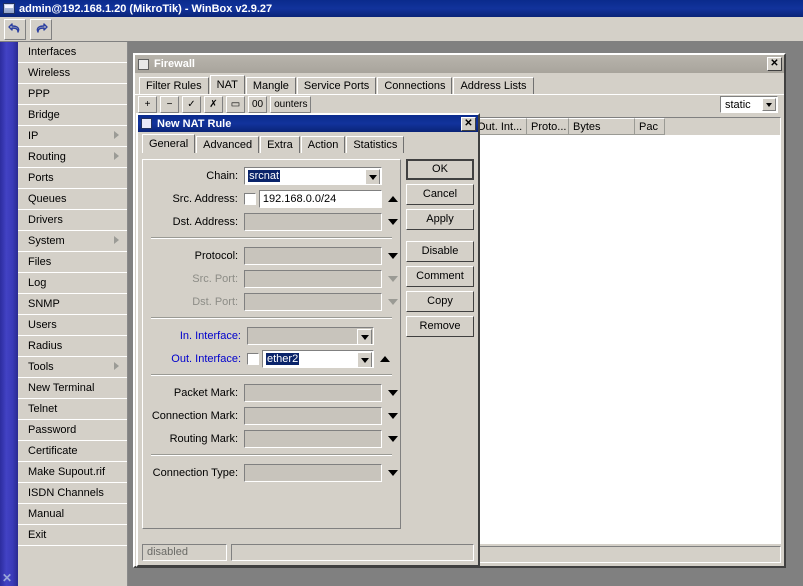 The image size is (803, 586). Describe the element at coordinates (72, 388) in the screenshot. I see `sidebar-item-new-terminal: New Terminal` at that location.